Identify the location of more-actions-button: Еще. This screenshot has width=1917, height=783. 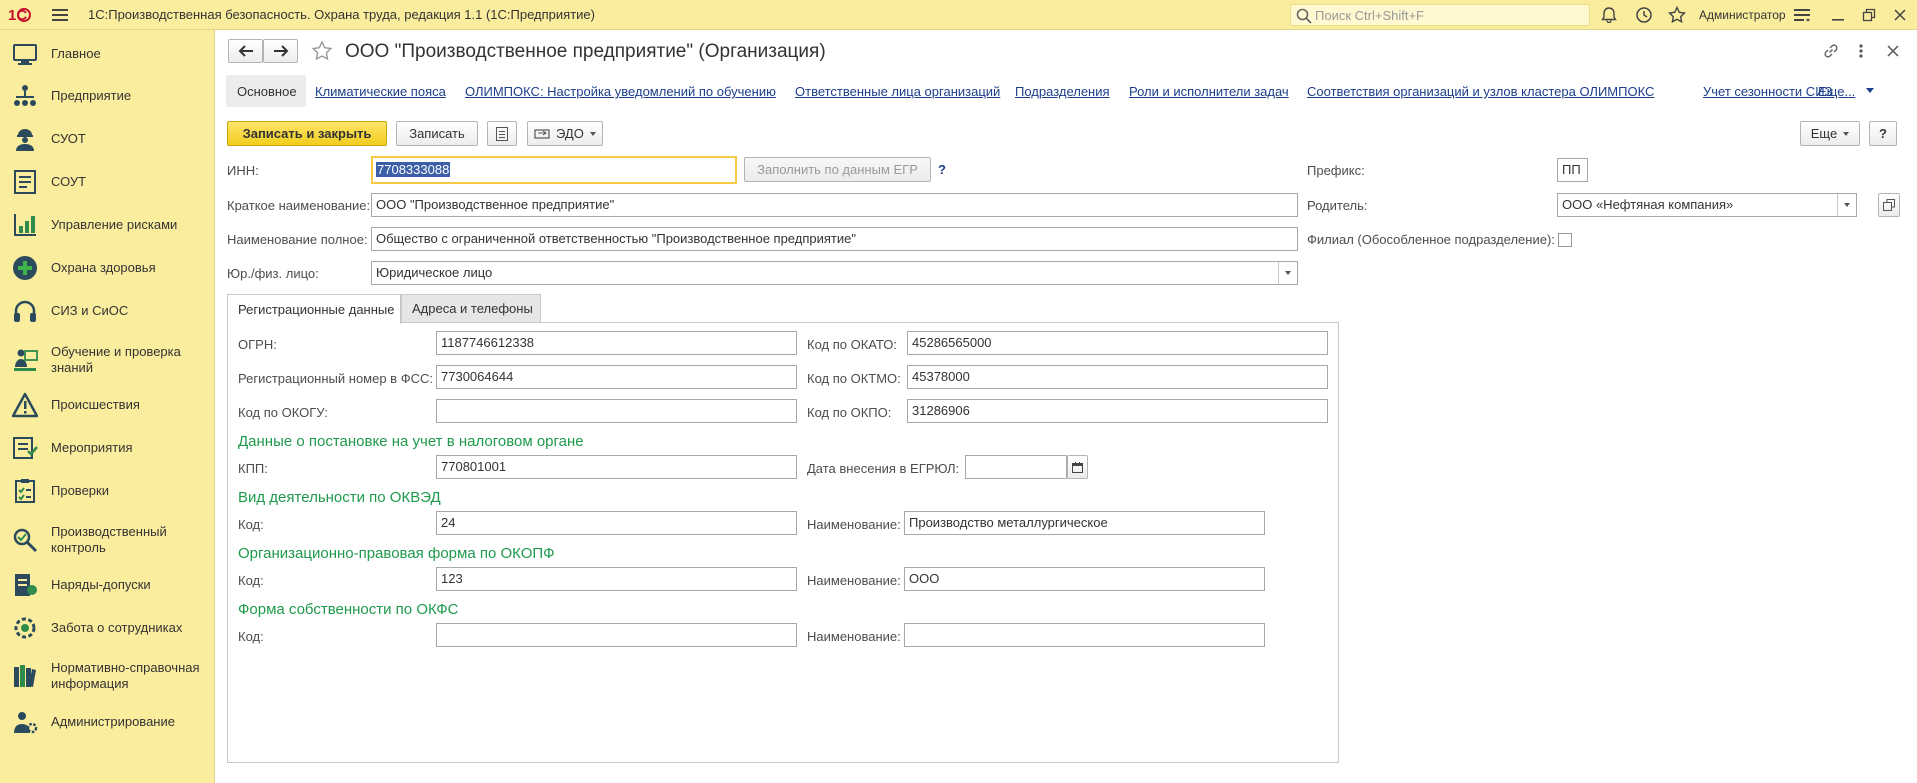
(1830, 133).